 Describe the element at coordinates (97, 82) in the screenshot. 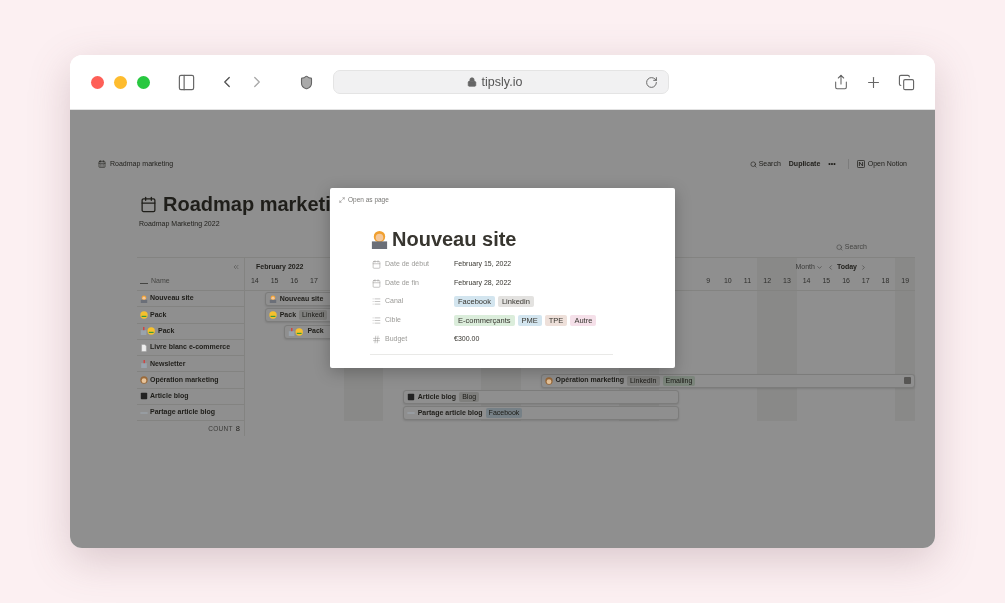

I see `close-button` at that location.